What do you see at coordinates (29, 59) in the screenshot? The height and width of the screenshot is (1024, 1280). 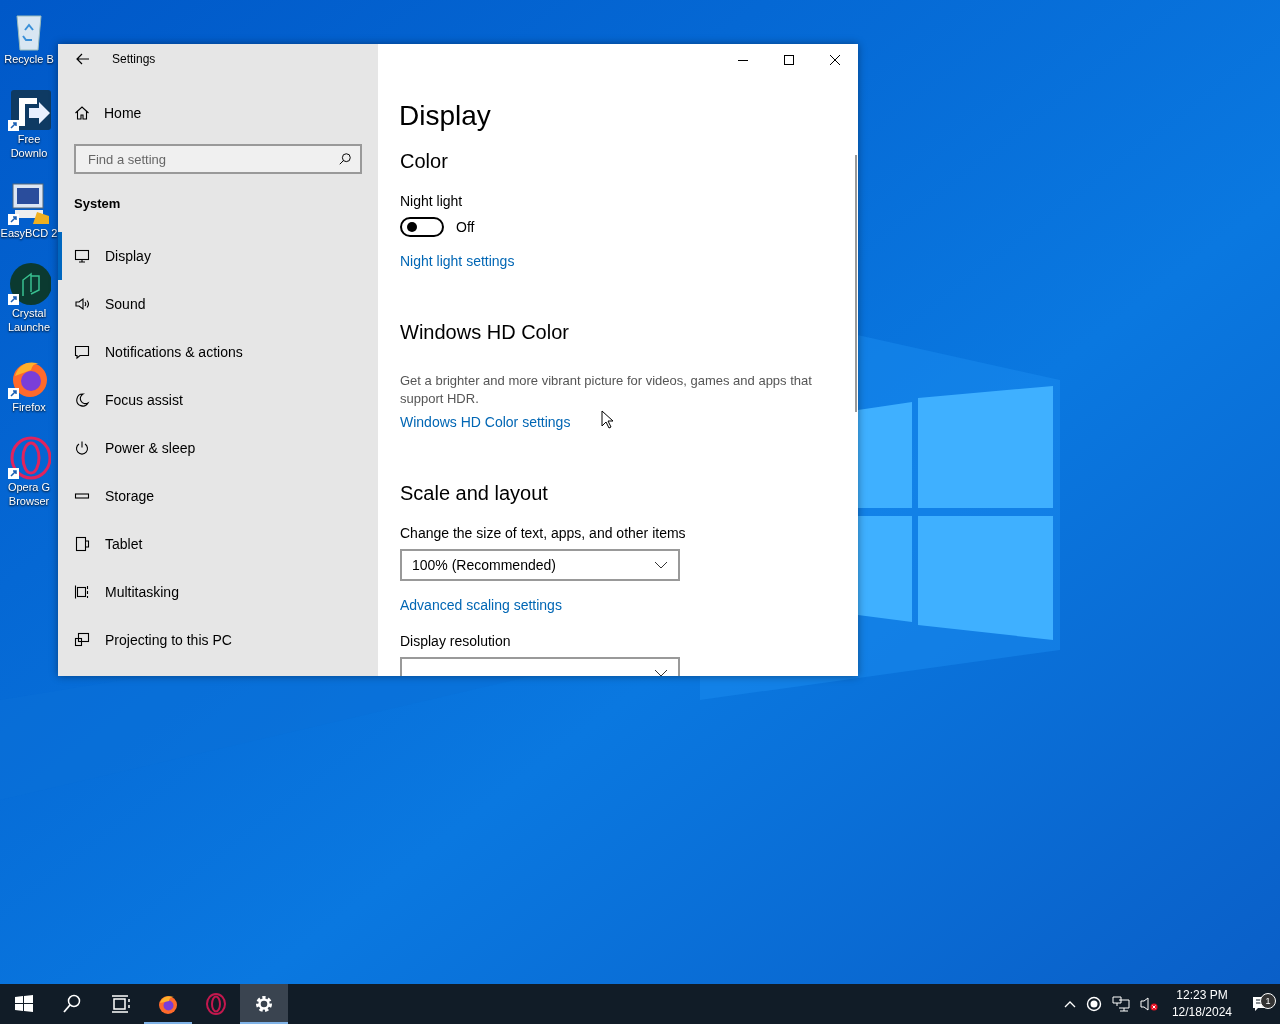 I see `desktop-icon-label: Recycle B` at bounding box center [29, 59].